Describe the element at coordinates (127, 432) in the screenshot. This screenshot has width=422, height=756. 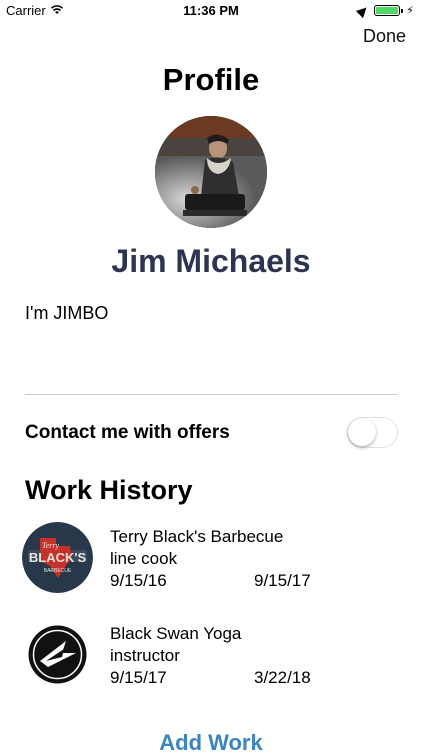
I see `offers-label: Contact me with offers` at that location.